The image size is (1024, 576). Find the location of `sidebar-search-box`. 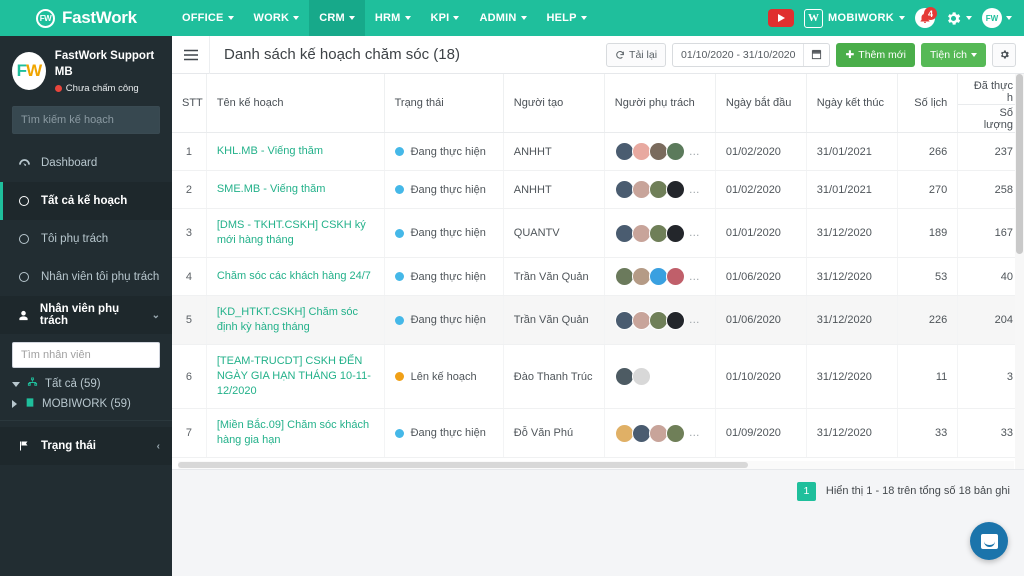

sidebar-search-box is located at coordinates (87, 120).